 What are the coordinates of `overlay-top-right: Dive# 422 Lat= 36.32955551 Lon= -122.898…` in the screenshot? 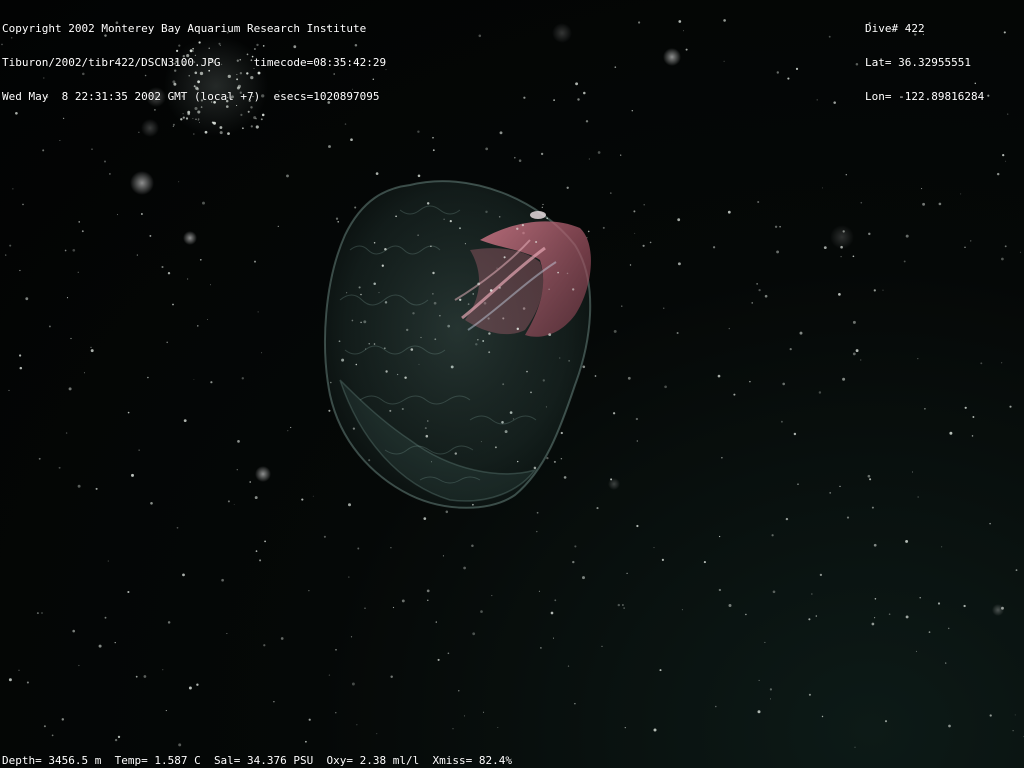 It's located at (924, 63).